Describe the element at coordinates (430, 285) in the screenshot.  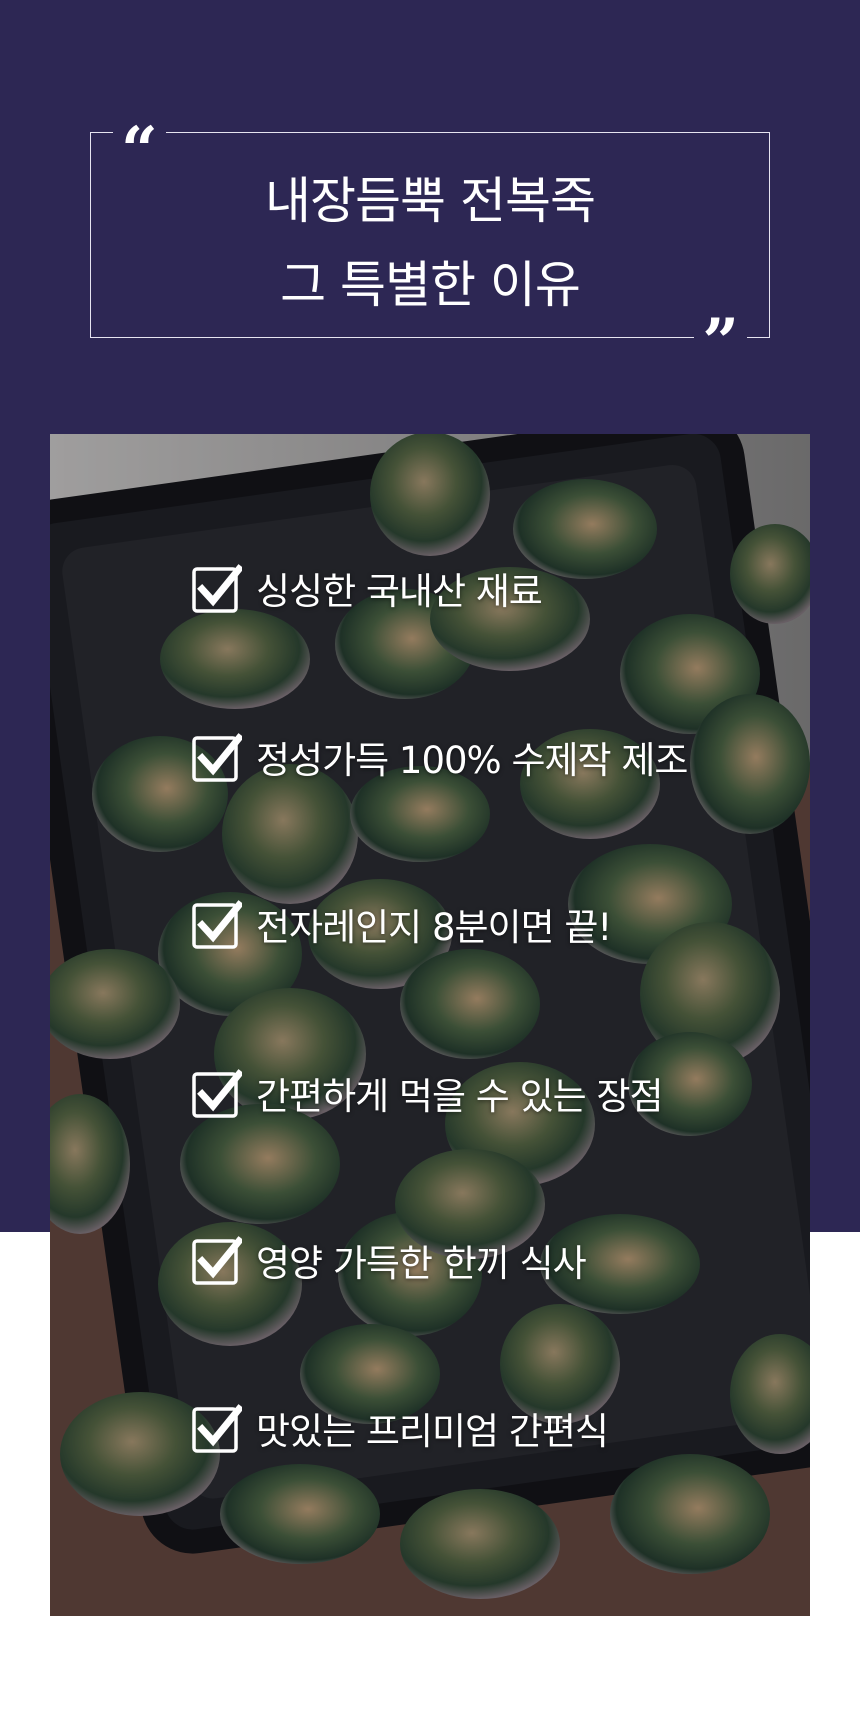
I see `headline-line-2: 그 특별한 이유` at that location.